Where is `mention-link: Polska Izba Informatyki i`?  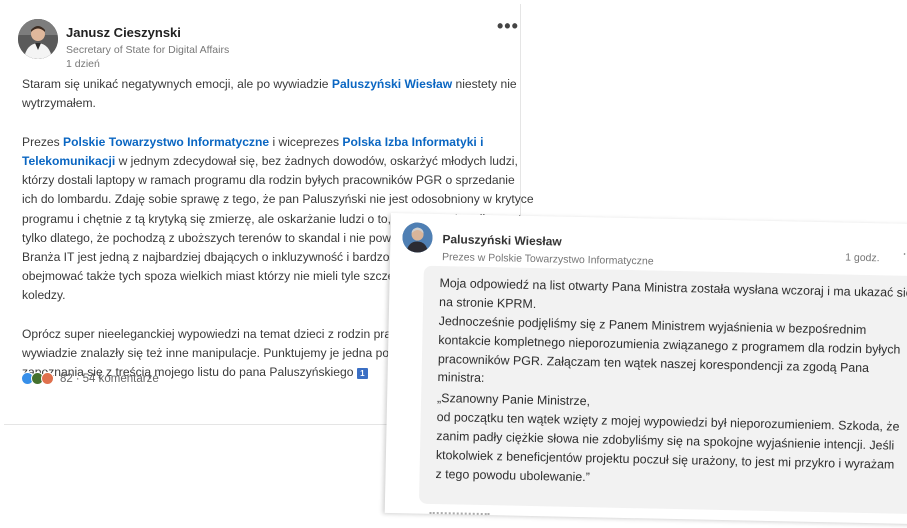
mention-link: Polska Izba Informatyki i is located at coordinates (412, 142).